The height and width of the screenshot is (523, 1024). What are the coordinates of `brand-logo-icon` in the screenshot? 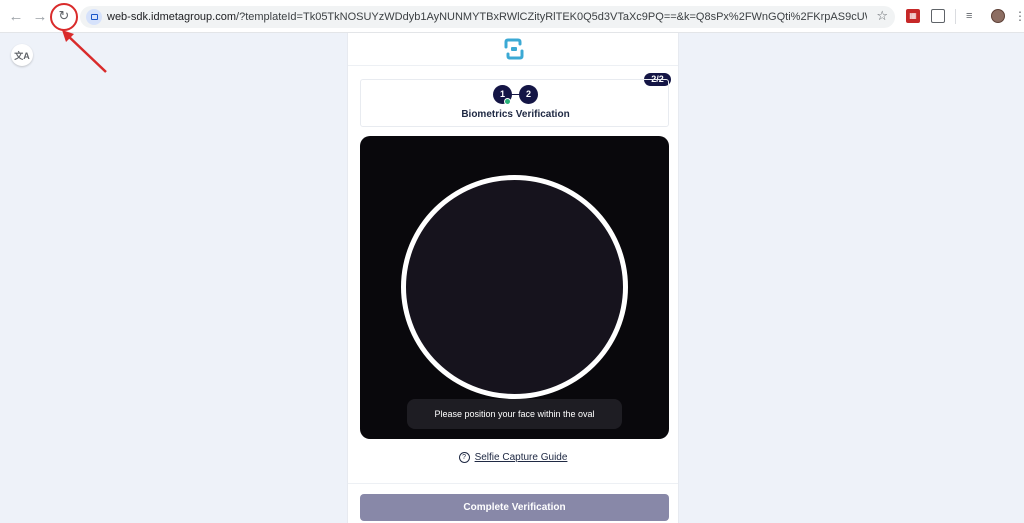 It's located at (514, 49).